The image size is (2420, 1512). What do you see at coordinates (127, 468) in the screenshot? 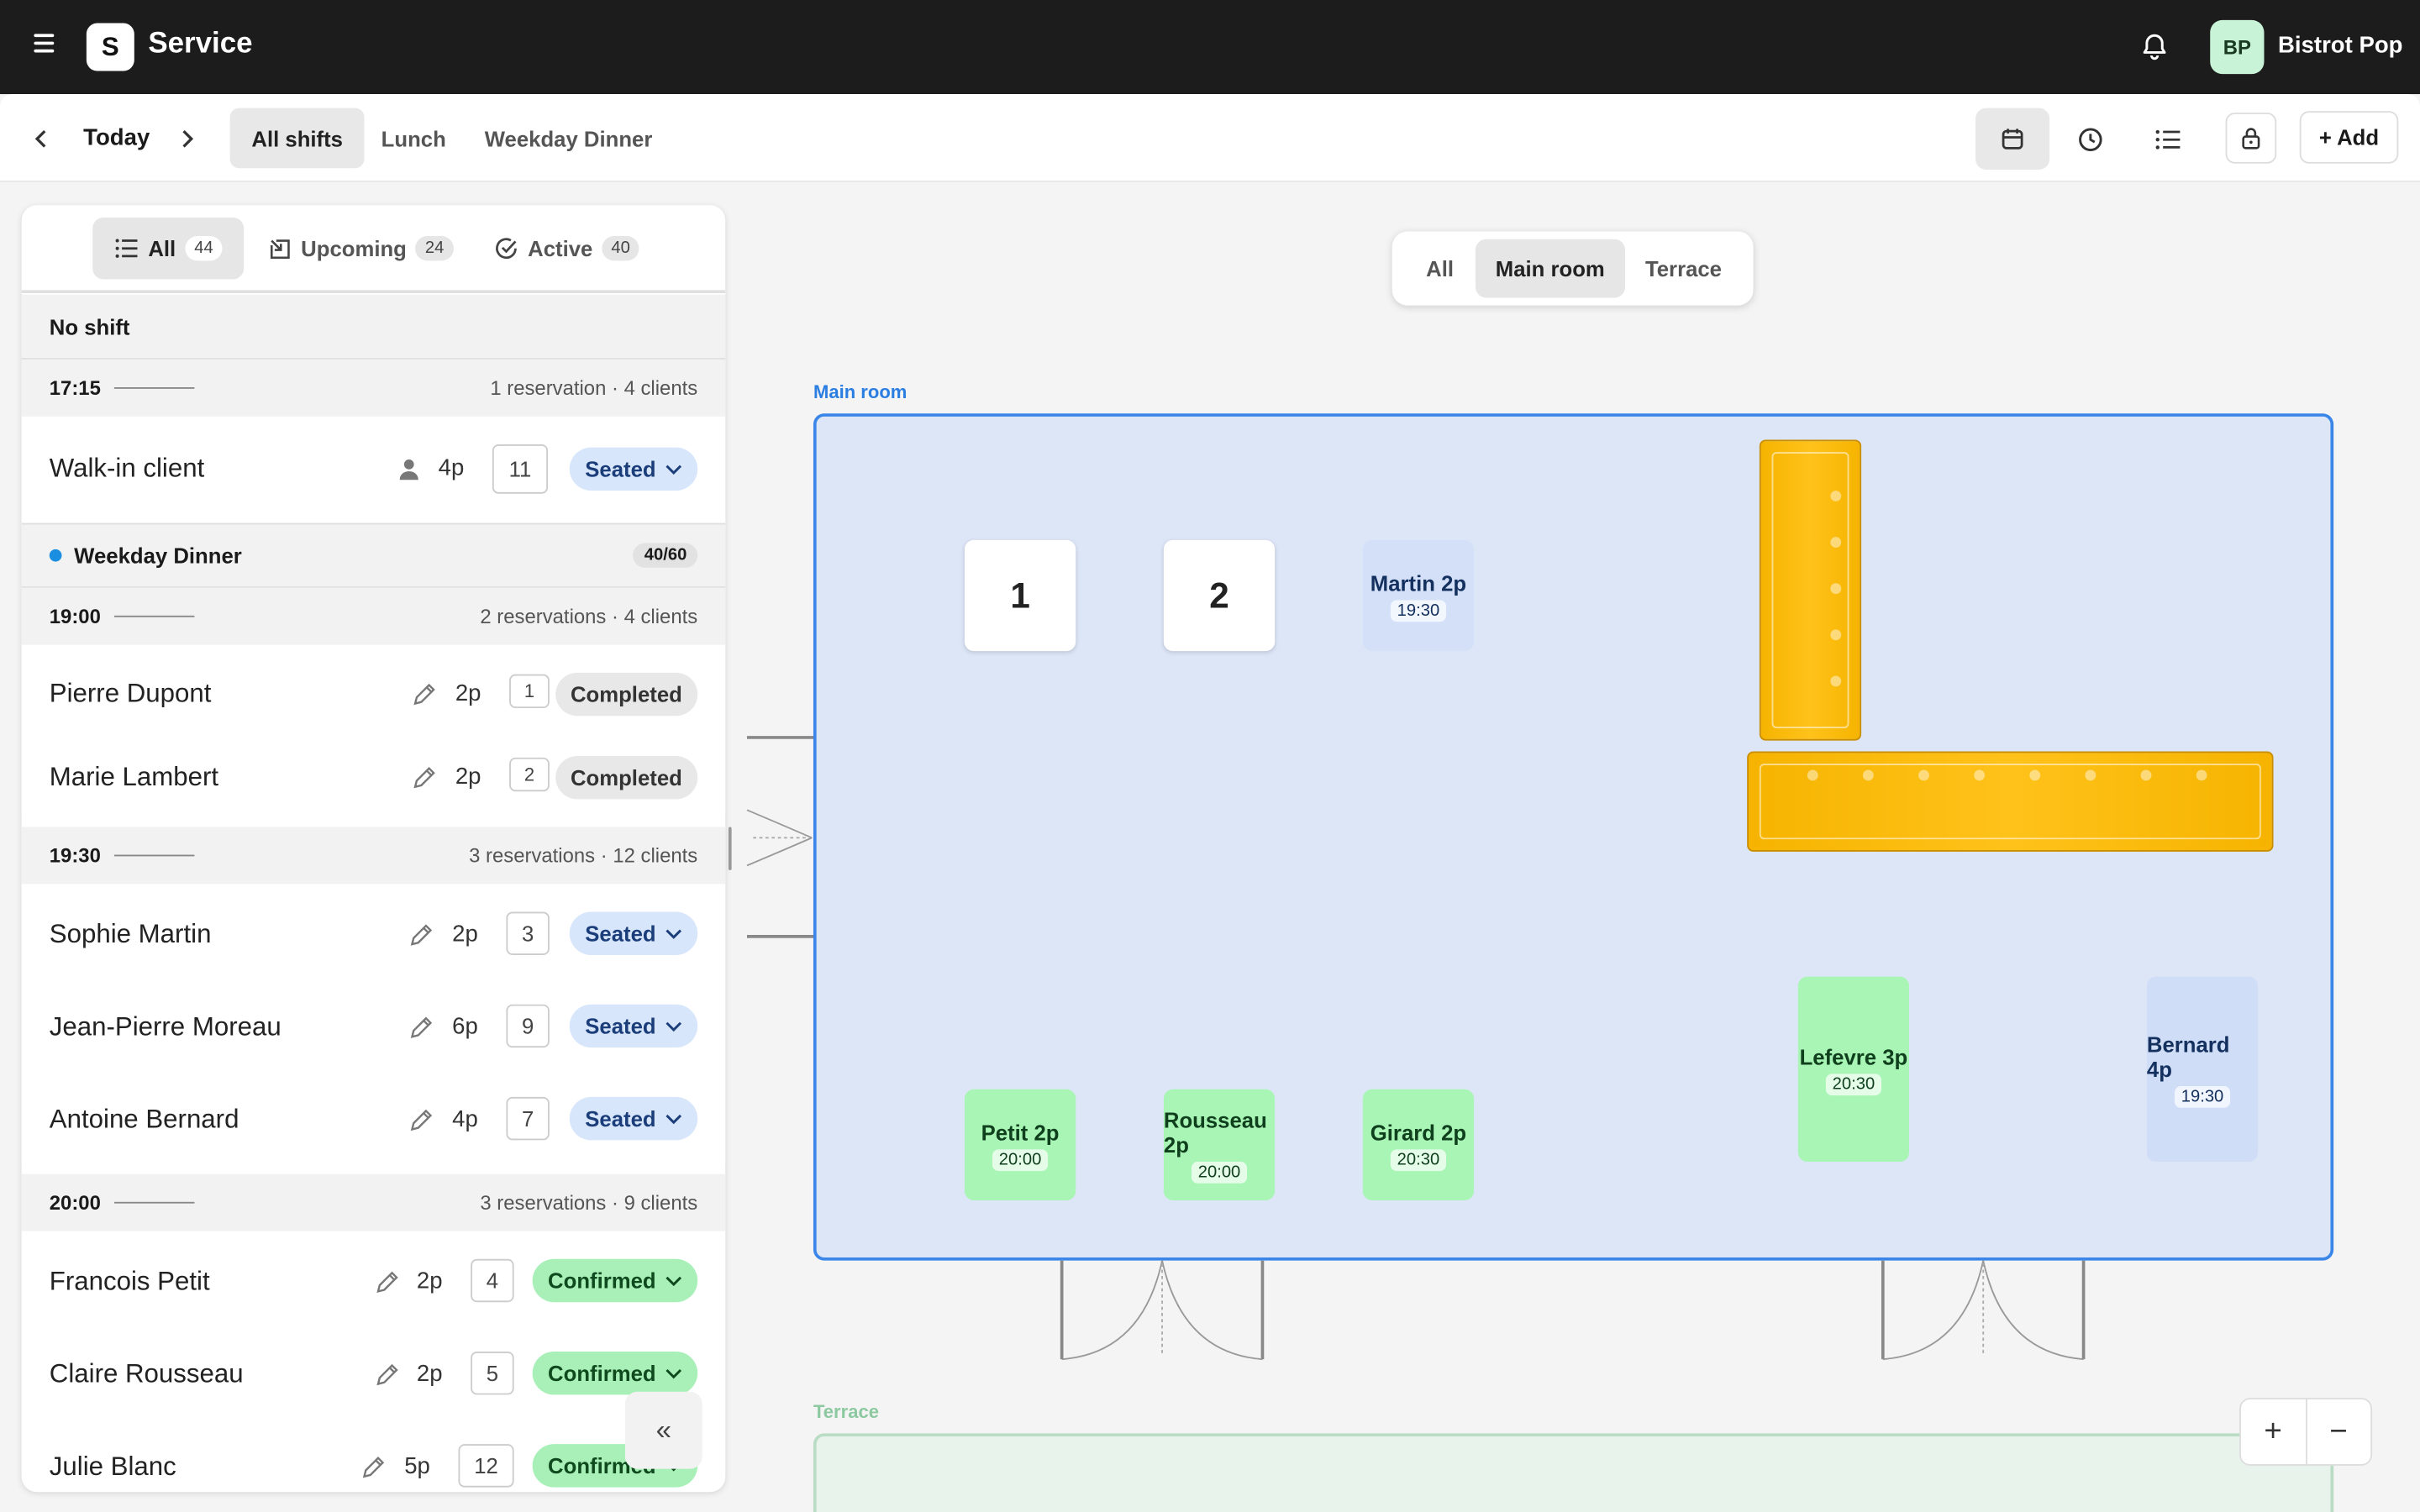
I see `reservation-name: Walk-in client` at bounding box center [127, 468].